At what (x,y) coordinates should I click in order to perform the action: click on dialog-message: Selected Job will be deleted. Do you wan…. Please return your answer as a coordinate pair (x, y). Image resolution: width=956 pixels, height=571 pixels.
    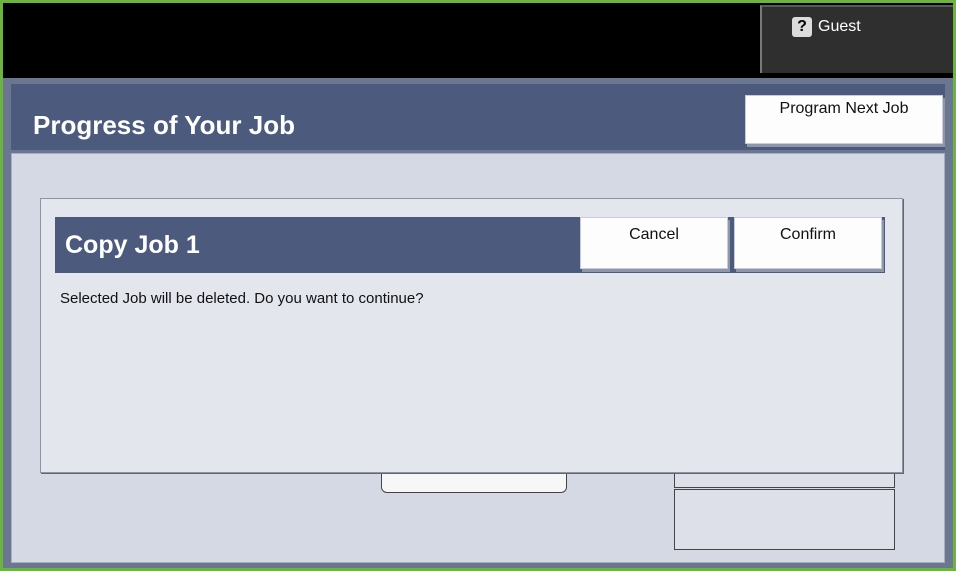
    Looking at the image, I should click on (242, 298).